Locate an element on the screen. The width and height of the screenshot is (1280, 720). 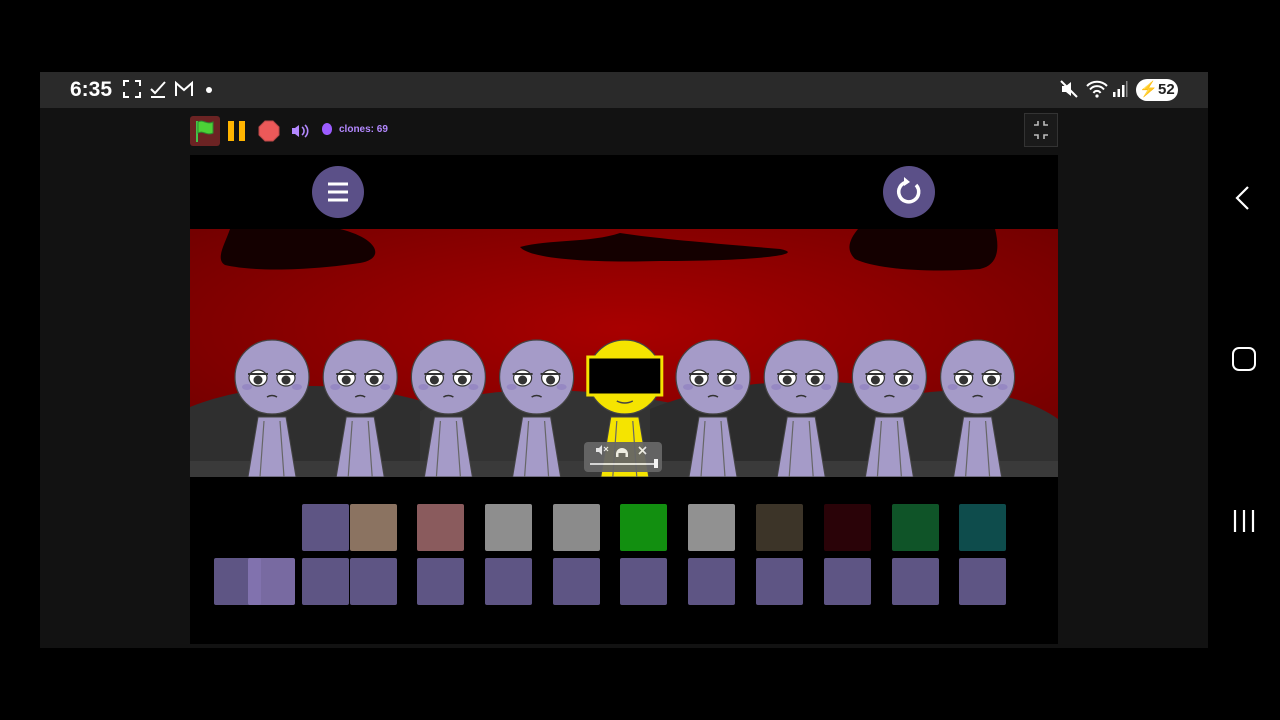
exit-fullscreen-button is located at coordinates (1041, 130).